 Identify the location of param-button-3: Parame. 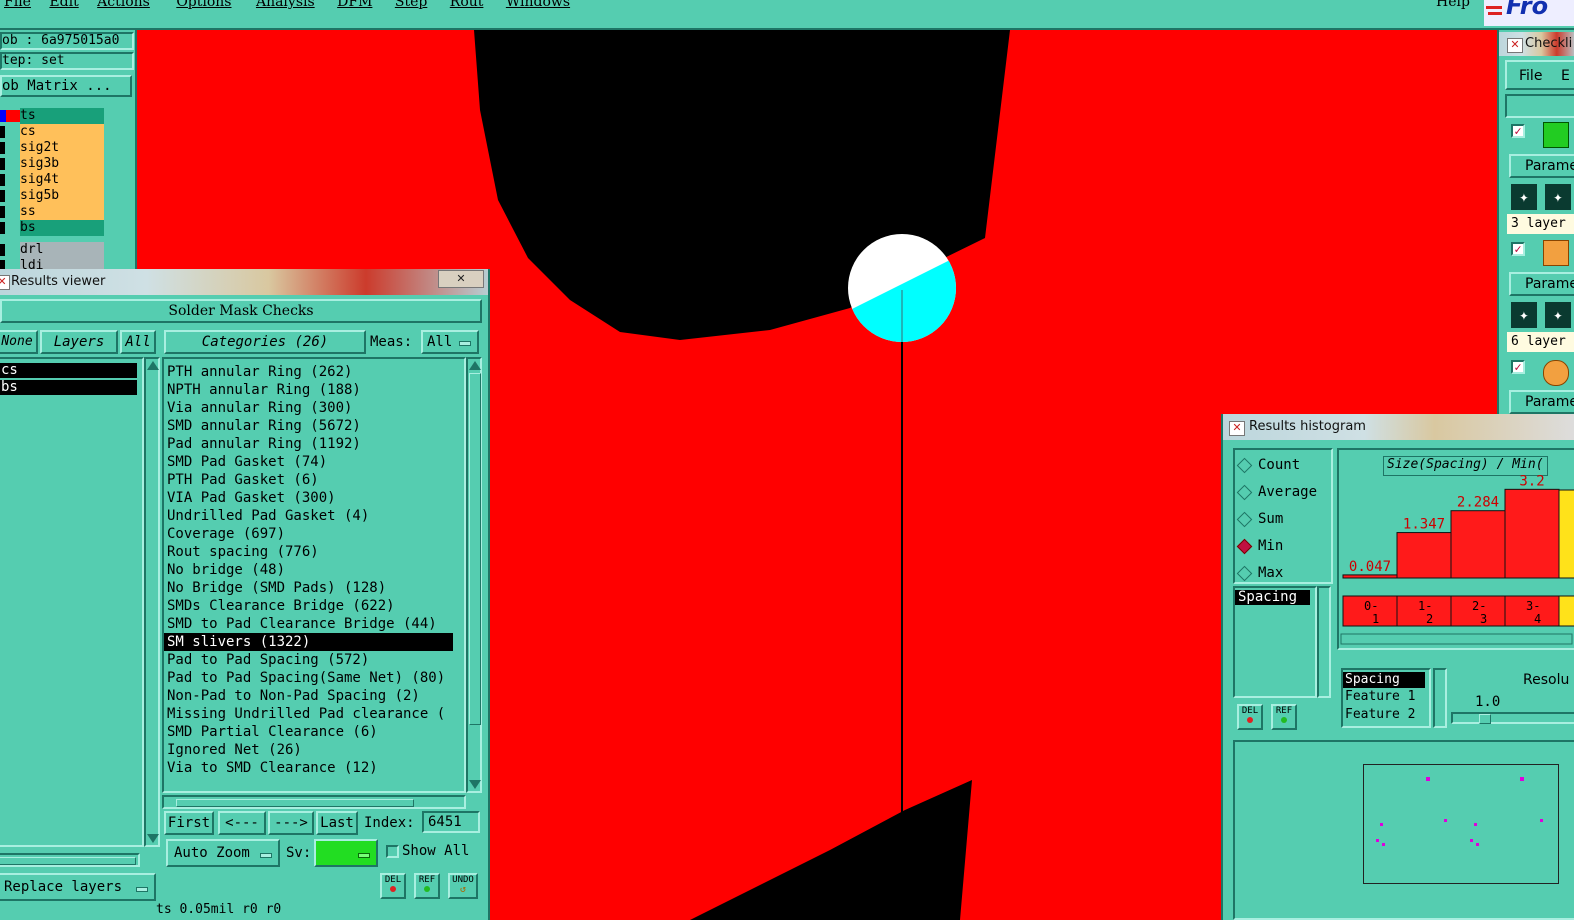
(1541, 402).